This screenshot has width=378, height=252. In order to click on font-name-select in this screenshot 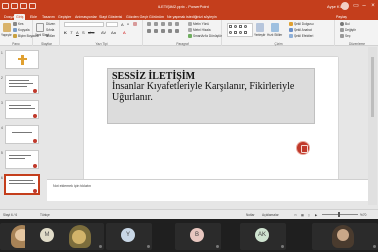, I will do `click(84, 24)`.